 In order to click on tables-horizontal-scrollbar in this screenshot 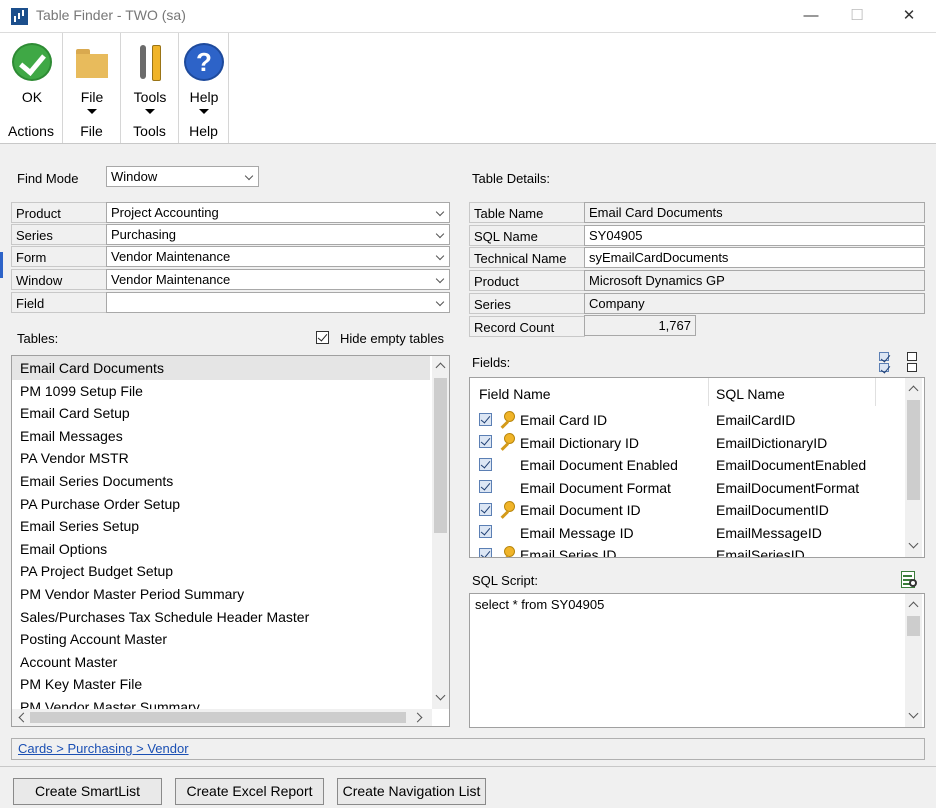, I will do `click(222, 717)`.